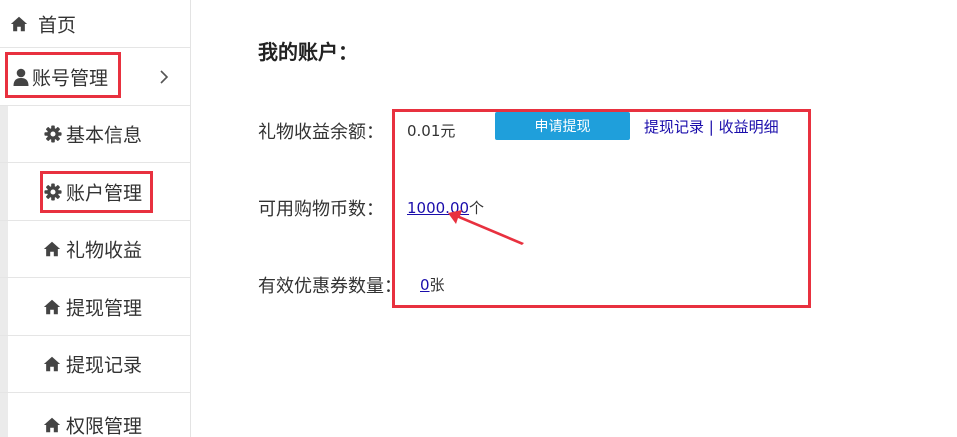 This screenshot has height=437, width=957. I want to click on gift-balance-value: 0.01元, so click(431, 131).